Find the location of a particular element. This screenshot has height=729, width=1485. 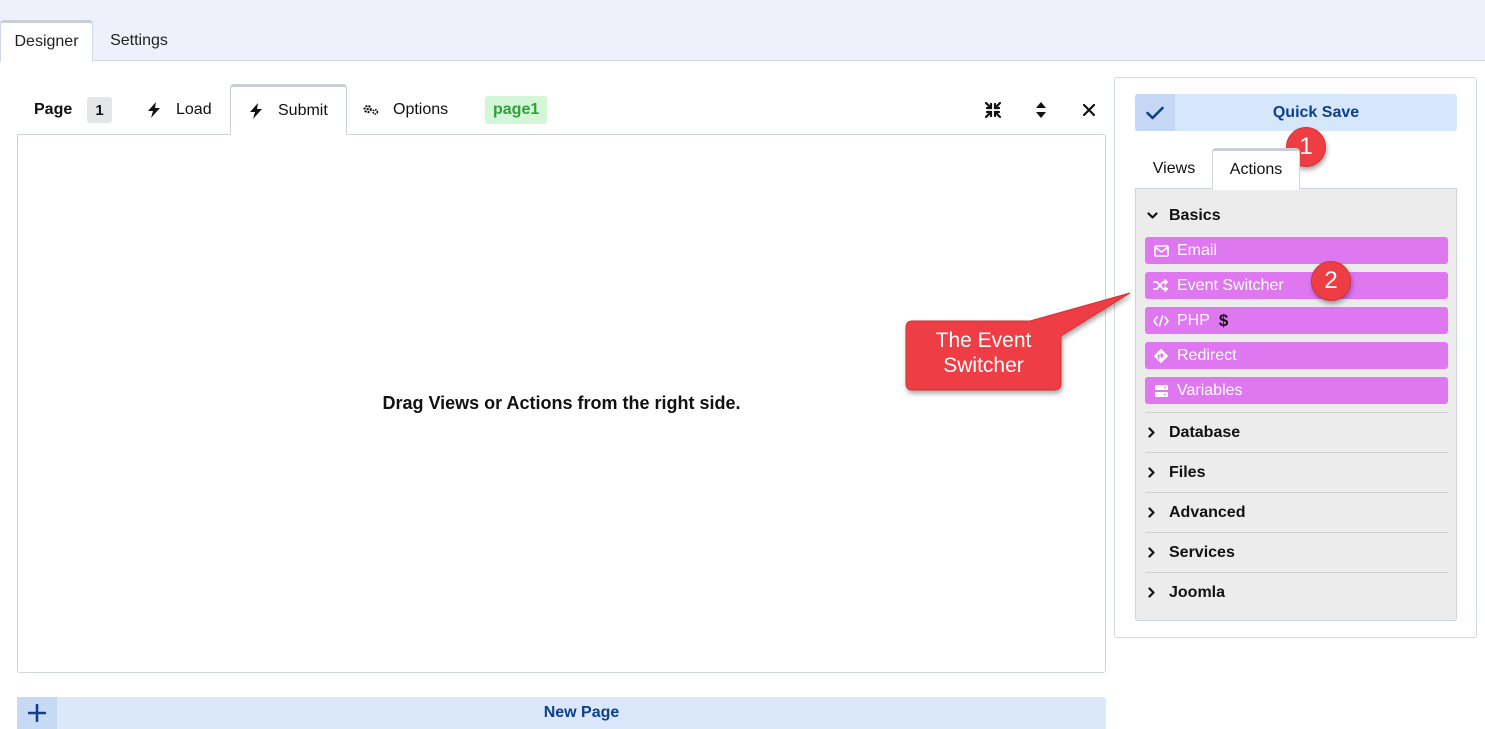

envelope-icon is located at coordinates (1161, 251).